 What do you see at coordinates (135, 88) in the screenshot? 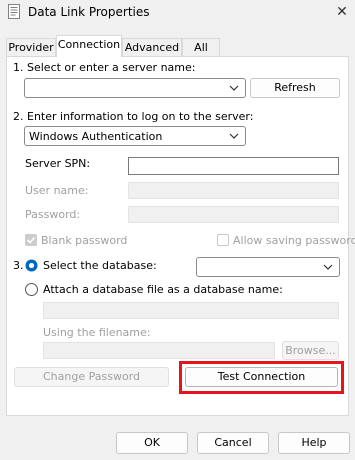
I see `server-name-combo` at bounding box center [135, 88].